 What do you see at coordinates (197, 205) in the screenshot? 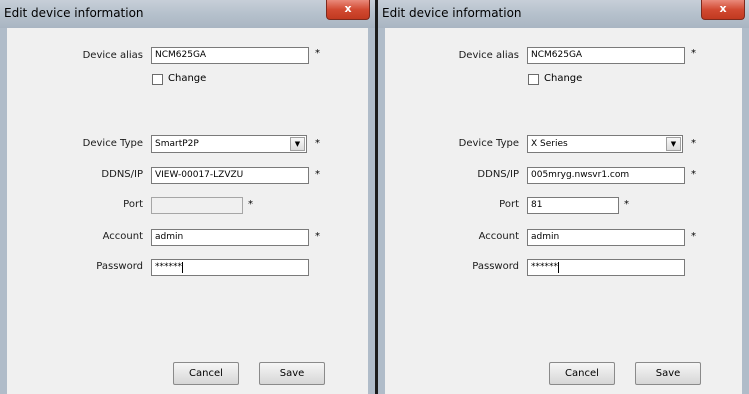
I see `port-field` at bounding box center [197, 205].